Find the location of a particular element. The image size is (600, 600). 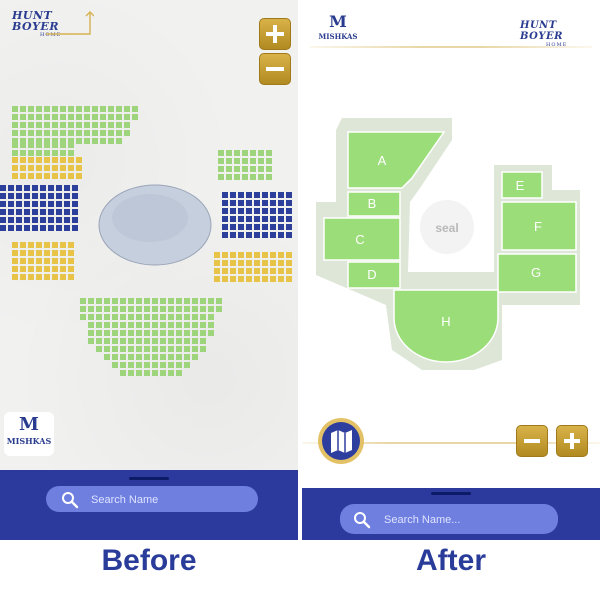

search-bar is located at coordinates (152, 500).